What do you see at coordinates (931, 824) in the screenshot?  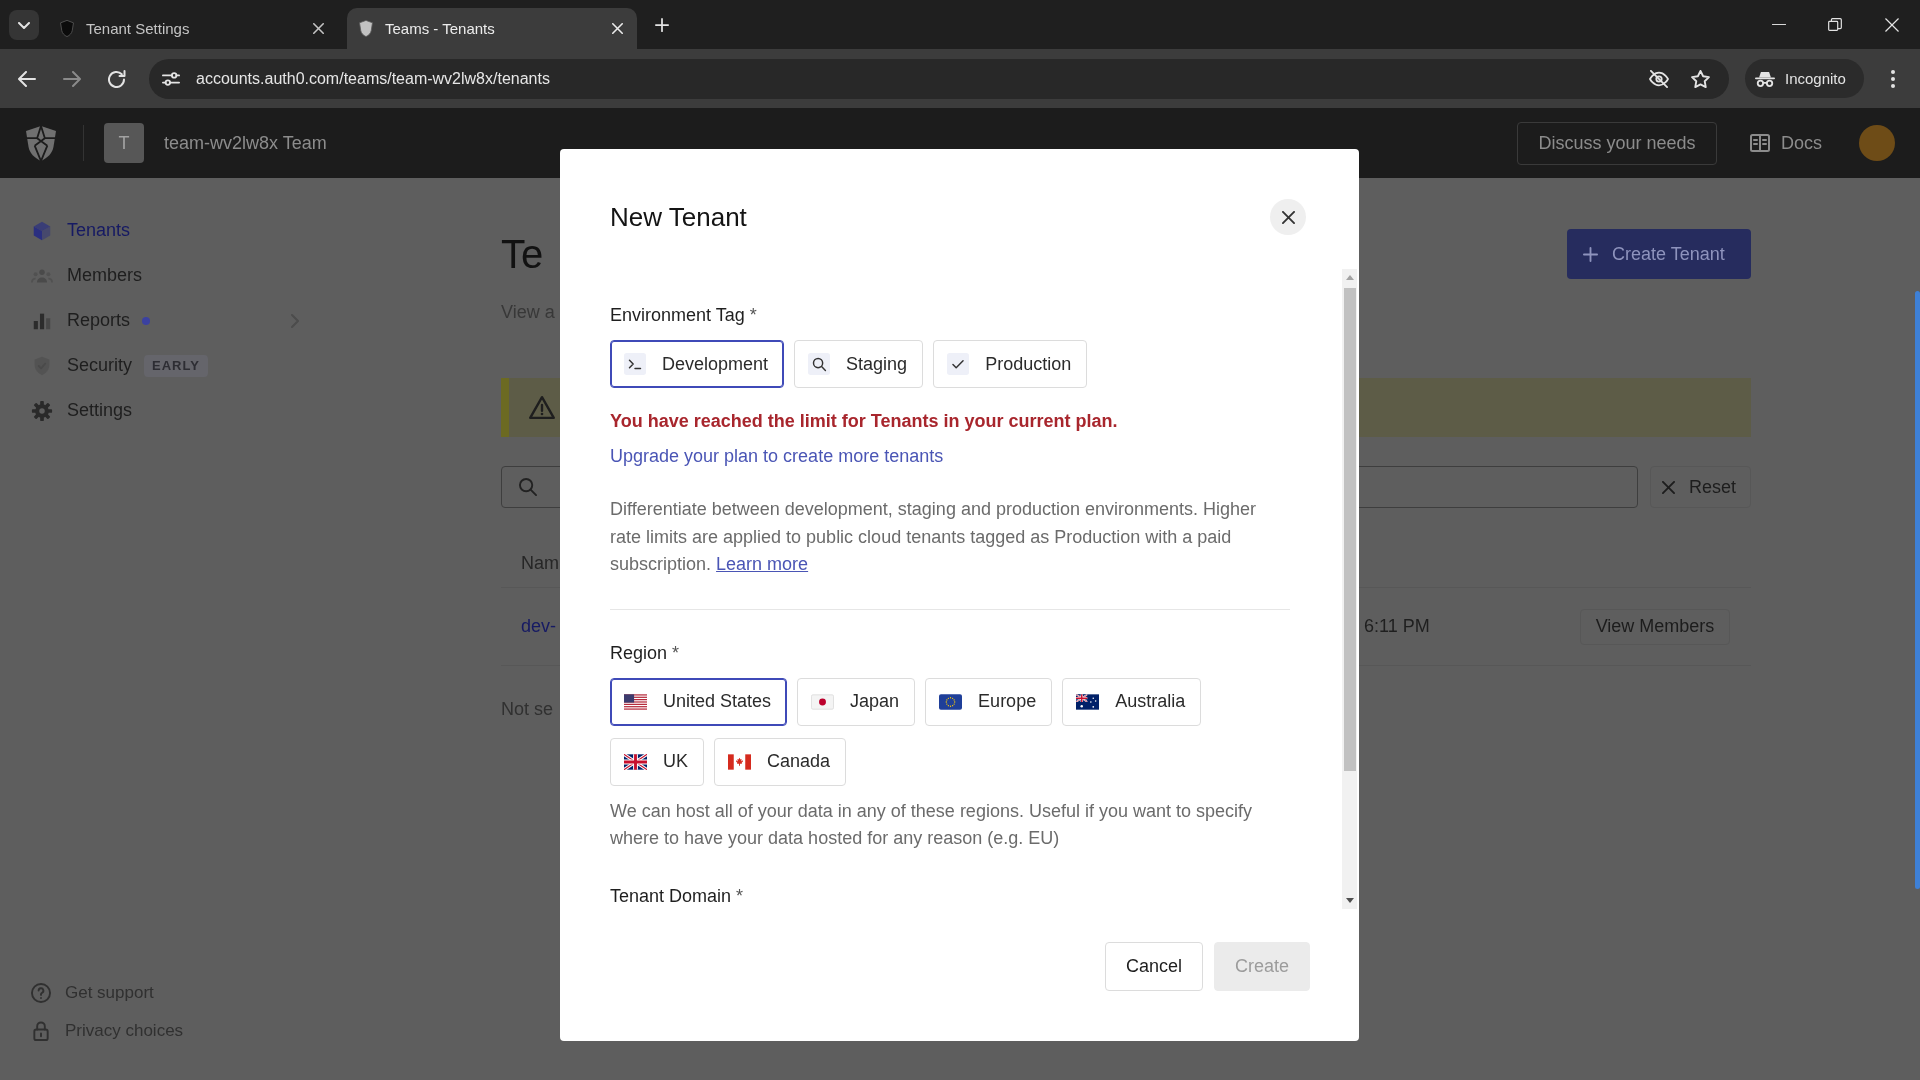 I see `help-text: We can host all of your data in any of these regions. Useful if you want to specify where to have your data hosted for any reason (e.g. EU)` at bounding box center [931, 824].